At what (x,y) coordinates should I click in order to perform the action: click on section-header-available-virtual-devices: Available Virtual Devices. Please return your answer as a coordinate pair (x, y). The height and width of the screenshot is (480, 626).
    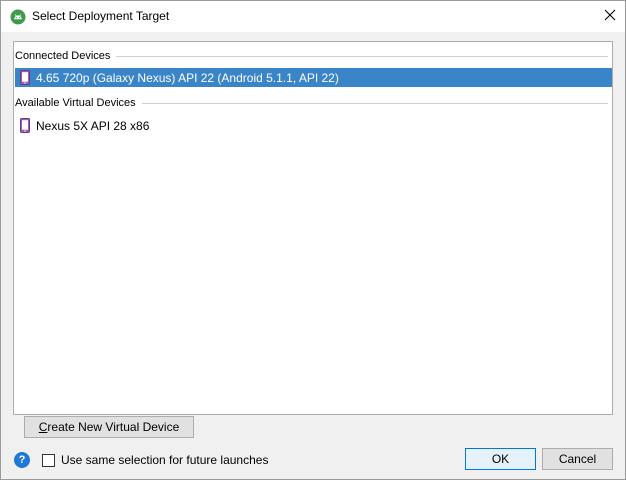
    Looking at the image, I should click on (312, 103).